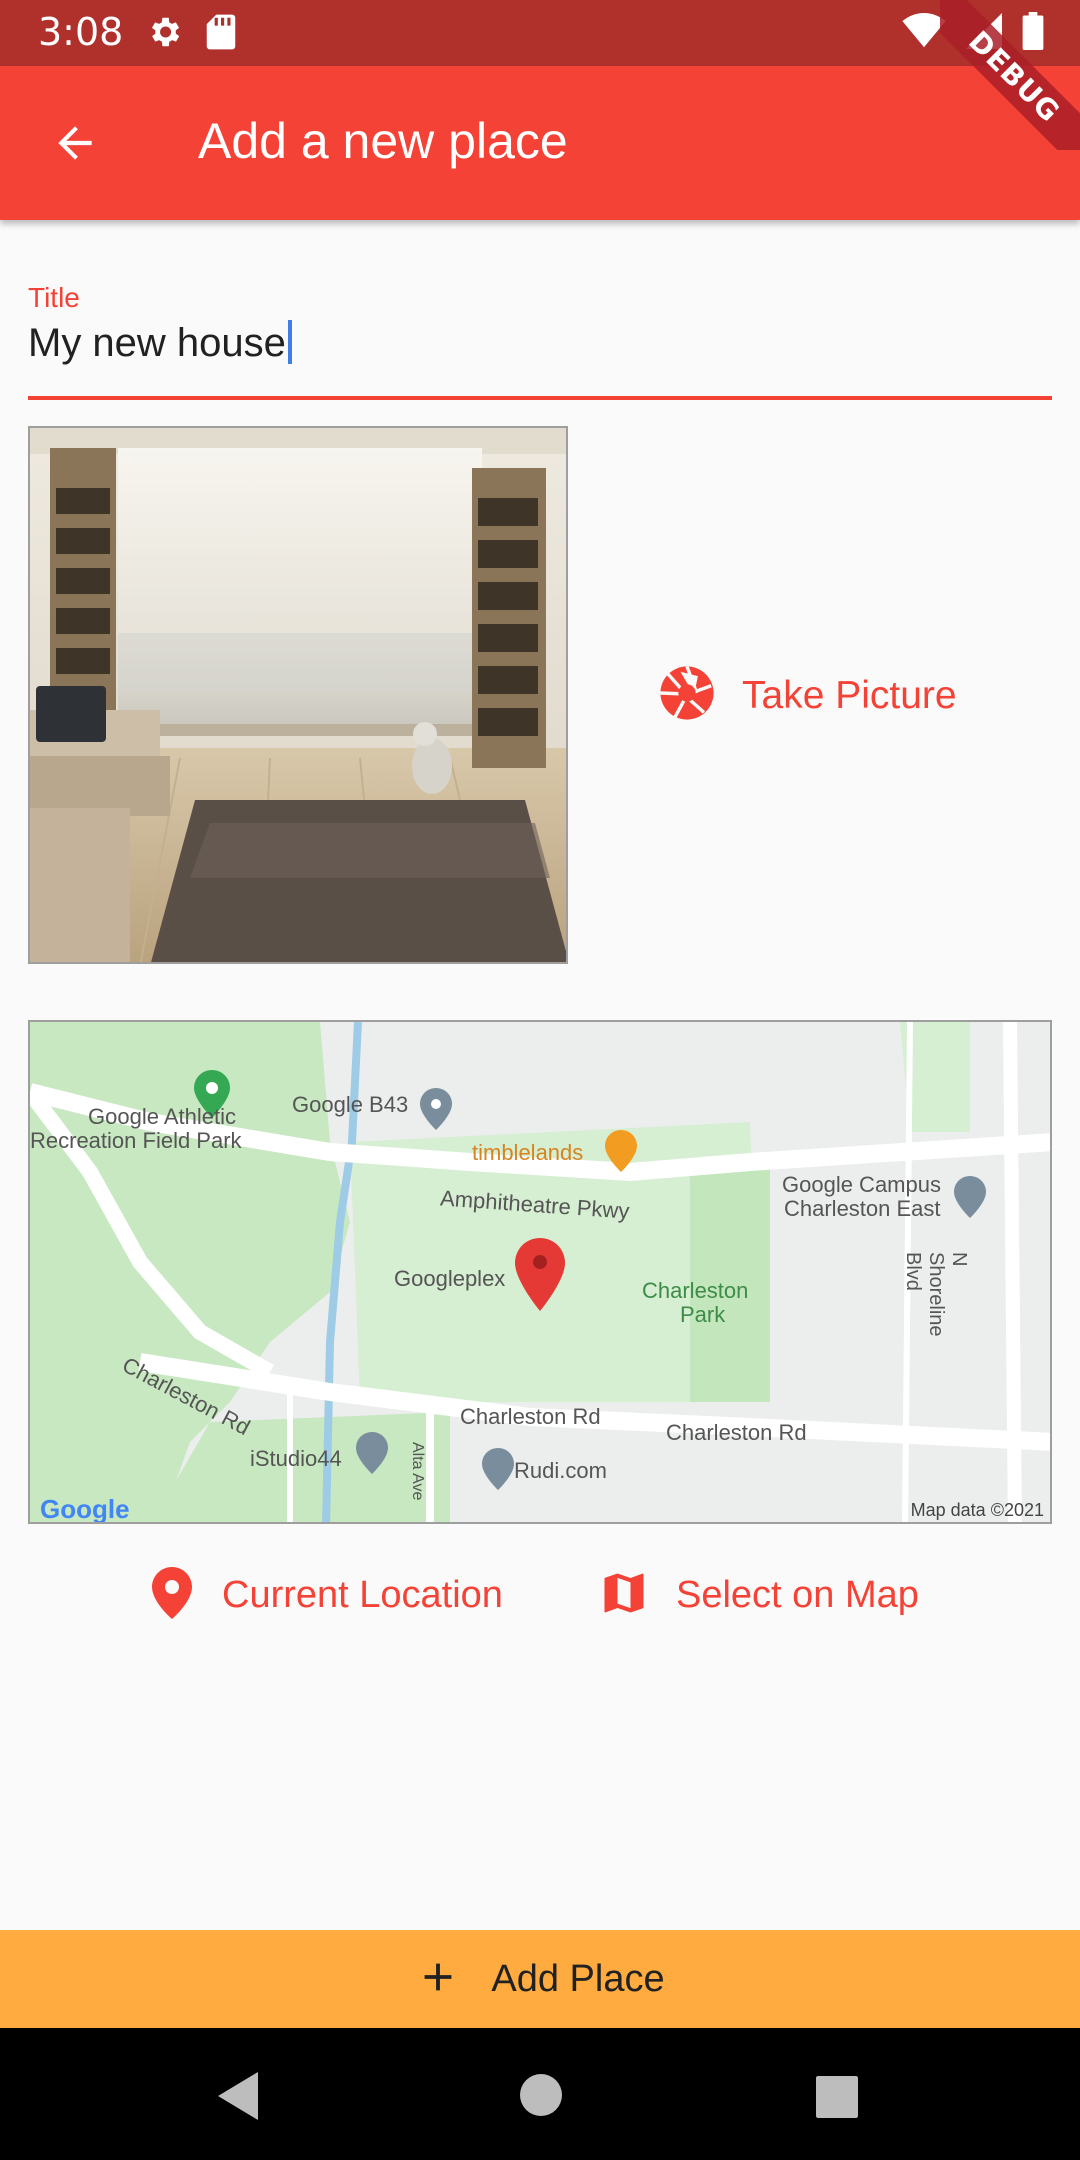 The image size is (1080, 2160). I want to click on add-place-button: Add Place, so click(540, 1979).